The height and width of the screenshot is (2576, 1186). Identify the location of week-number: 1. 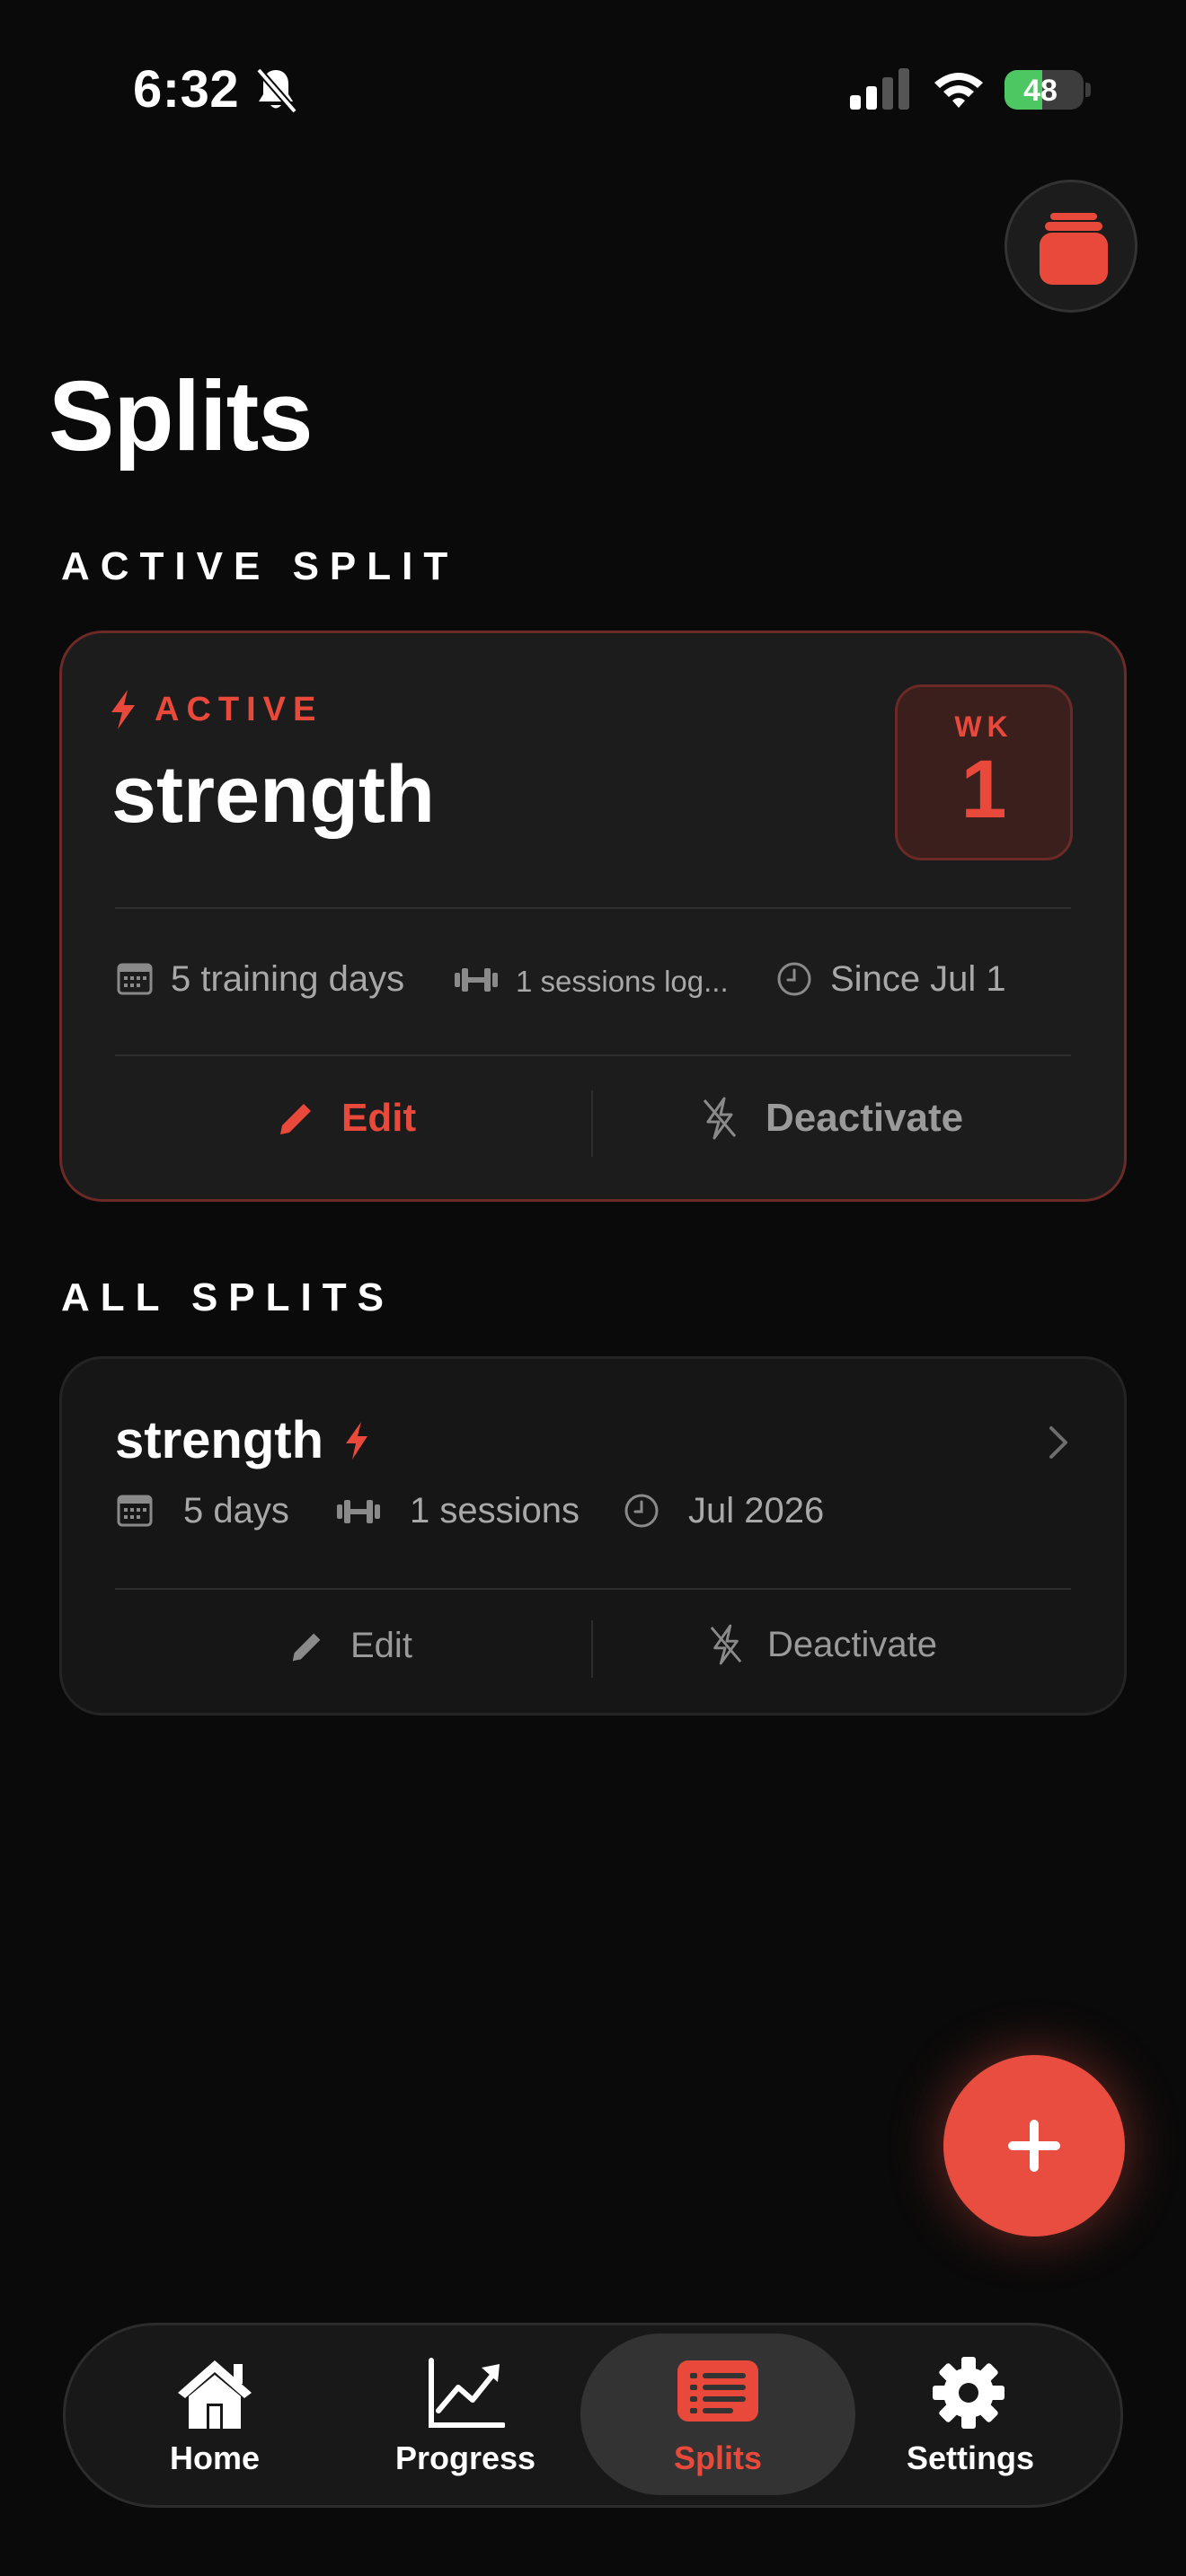
(983, 789).